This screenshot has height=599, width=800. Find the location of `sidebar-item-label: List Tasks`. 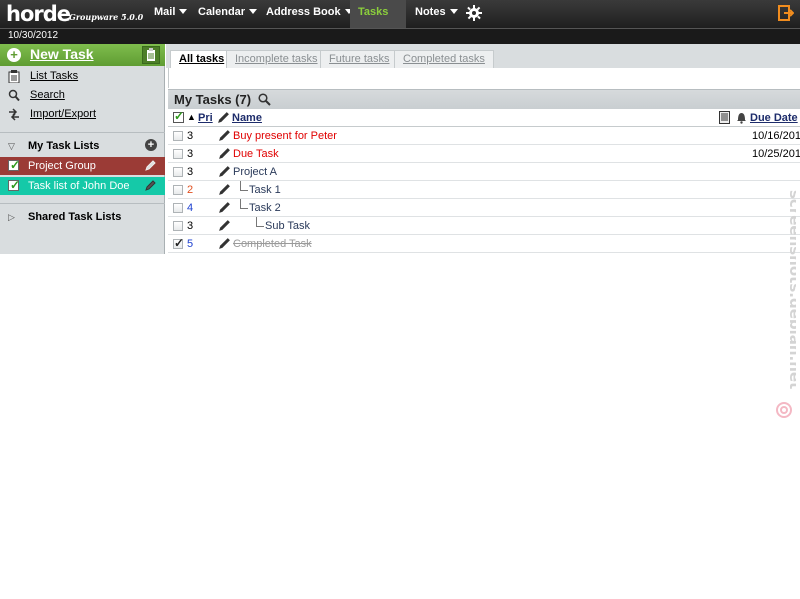

sidebar-item-label: List Tasks is located at coordinates (54, 76).